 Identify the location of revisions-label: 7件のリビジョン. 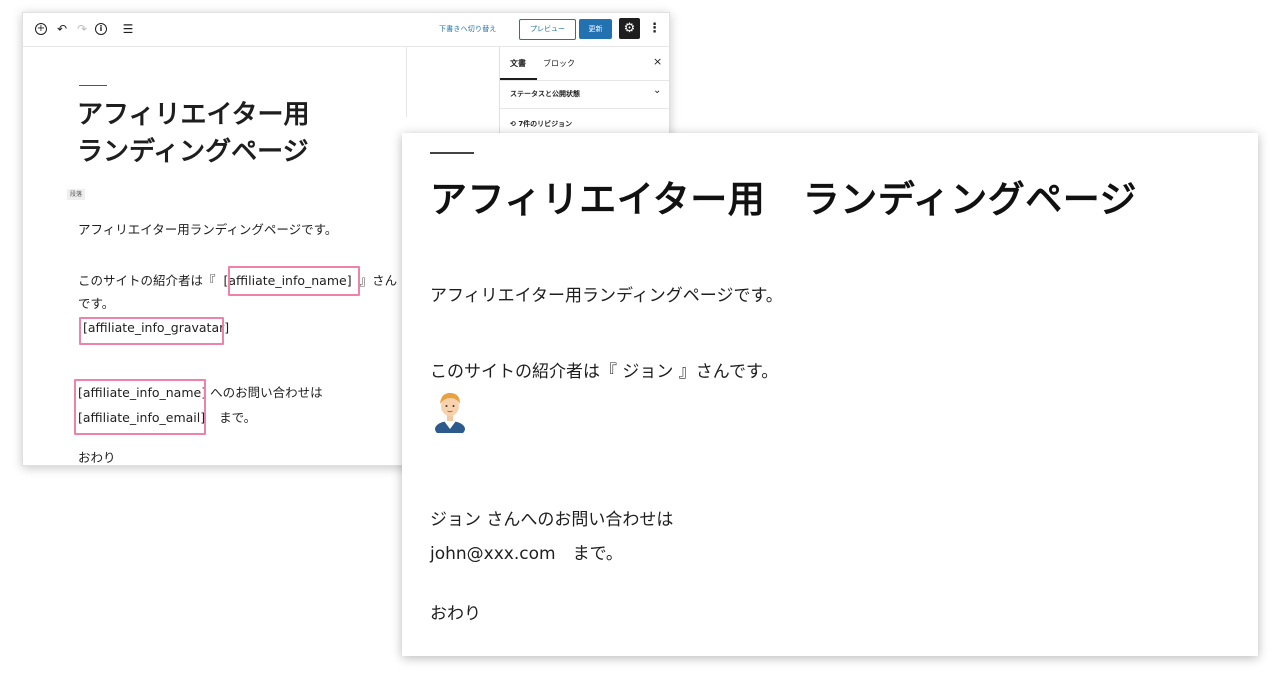
(545, 124).